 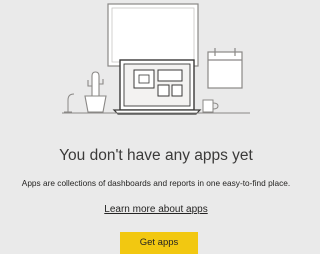 I want to click on laptop-dashboard-icon, so click(x=157, y=87).